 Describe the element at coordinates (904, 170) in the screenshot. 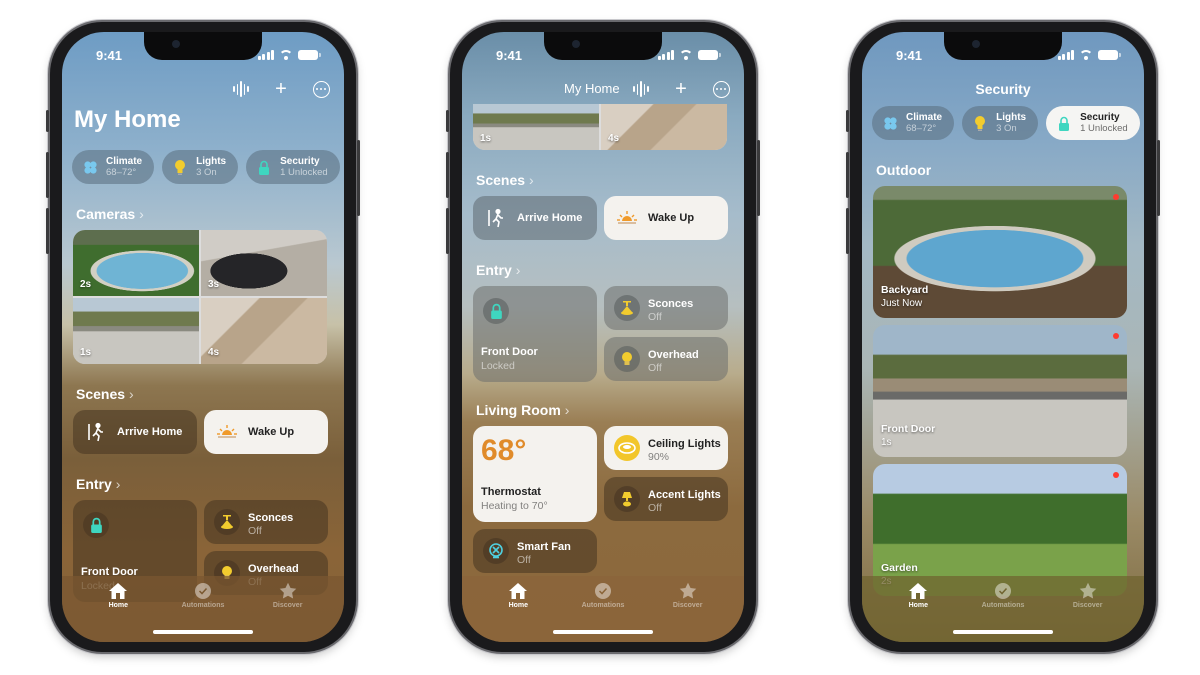

I see `section-outdoor: Outdoor` at that location.